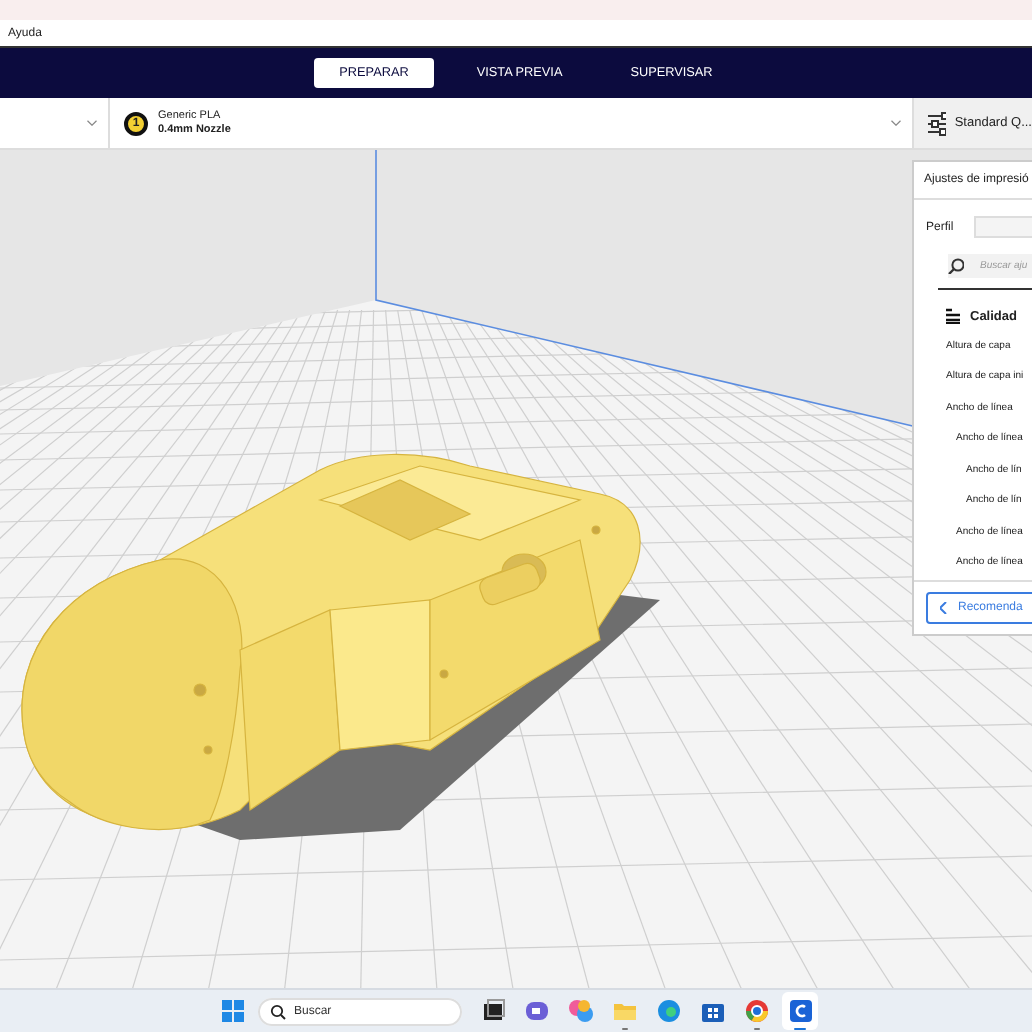  Describe the element at coordinates (492, 1011) in the screenshot. I see `task-view-icon` at that location.